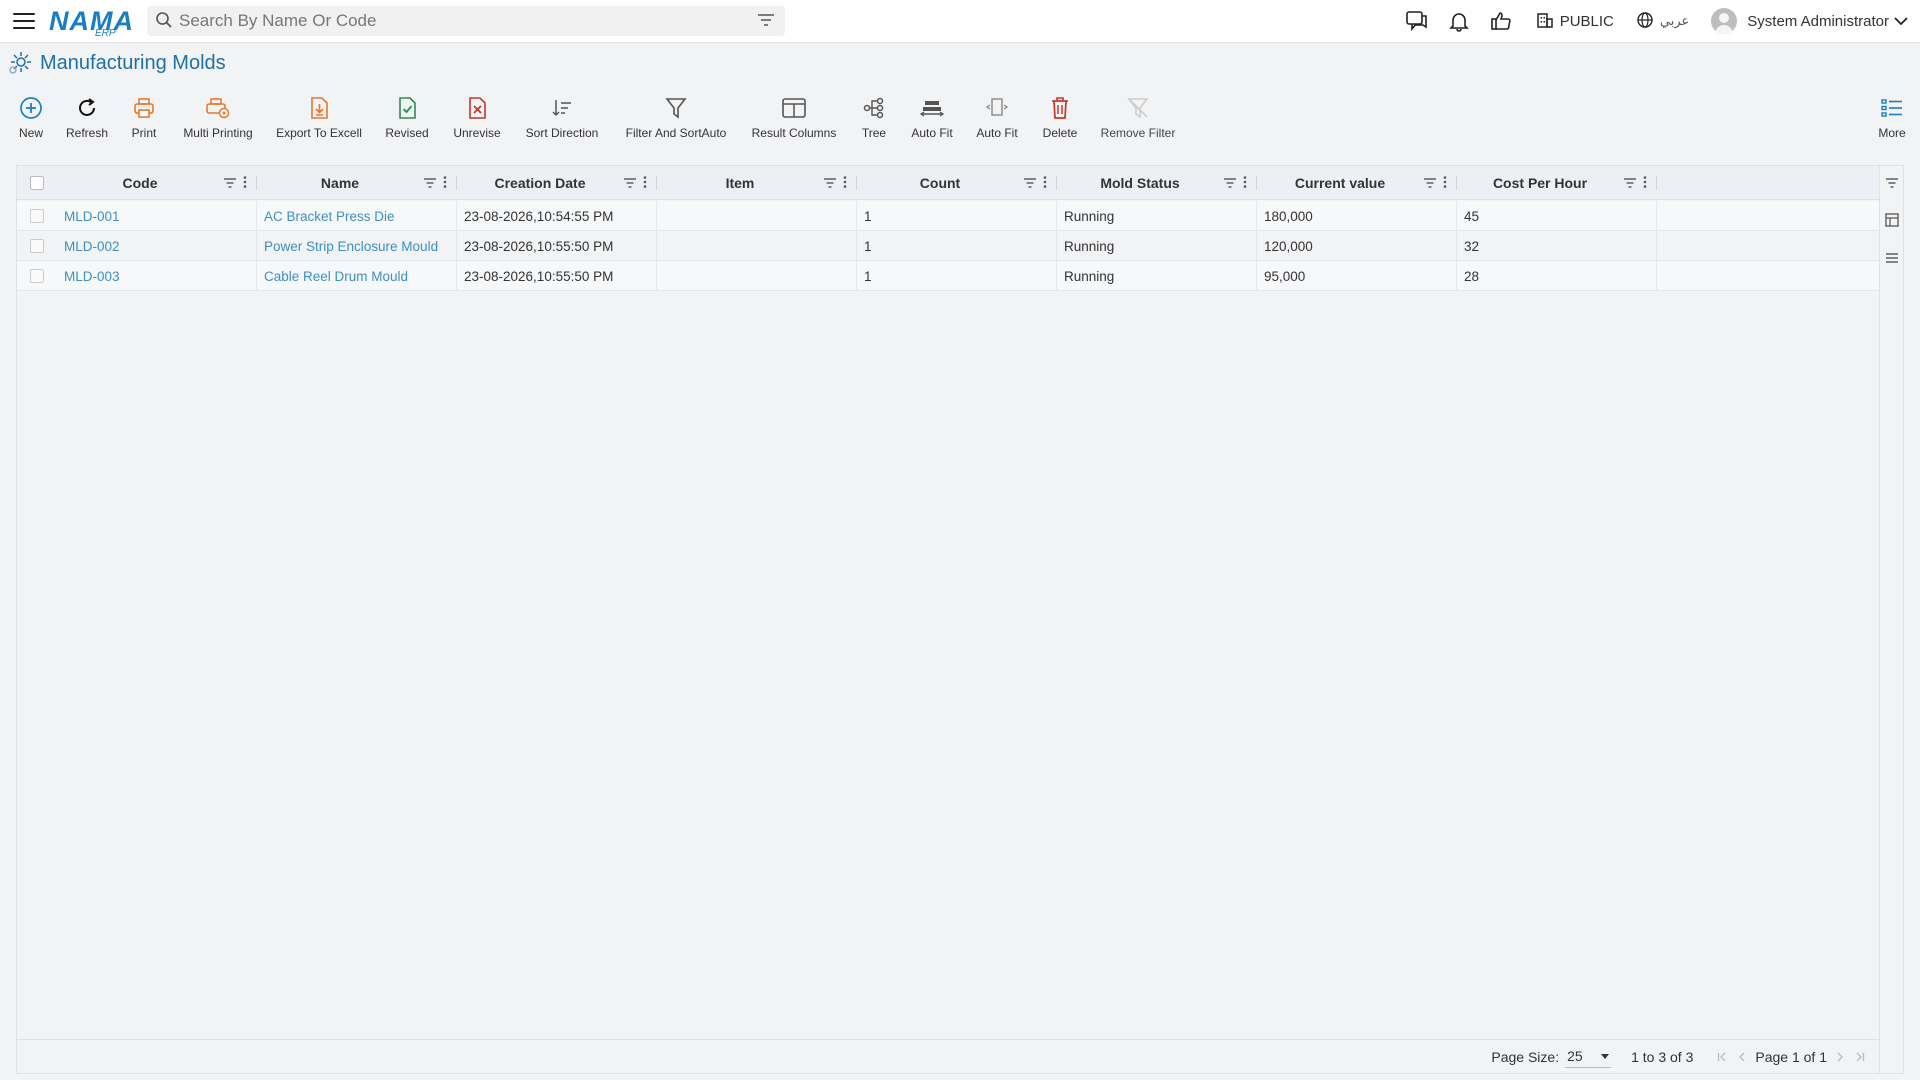  Describe the element at coordinates (87, 133) in the screenshot. I see `refresh-label: Refresh` at that location.